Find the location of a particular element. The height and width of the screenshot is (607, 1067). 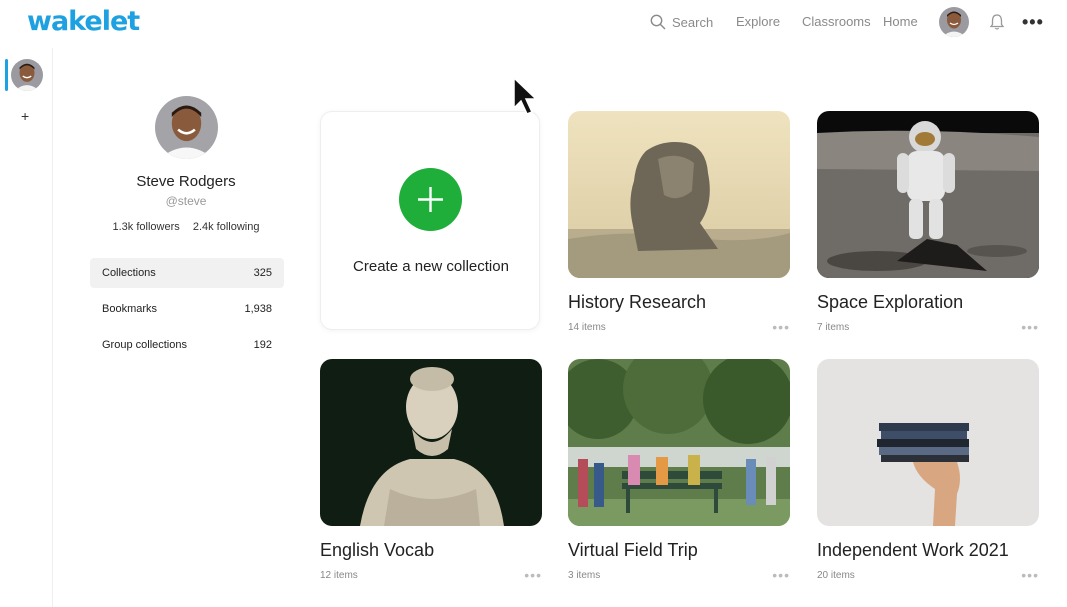

rail-profile-avatar is located at coordinates (27, 75).